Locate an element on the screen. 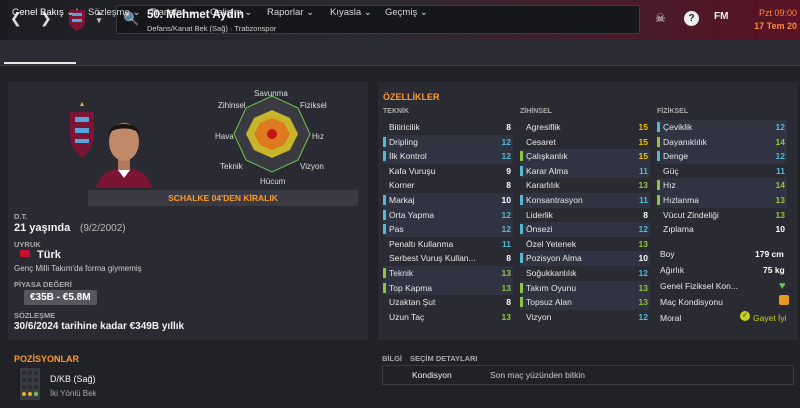 This screenshot has width=800, height=408. attribute-row: Liderlik 8 is located at coordinates (585, 215).